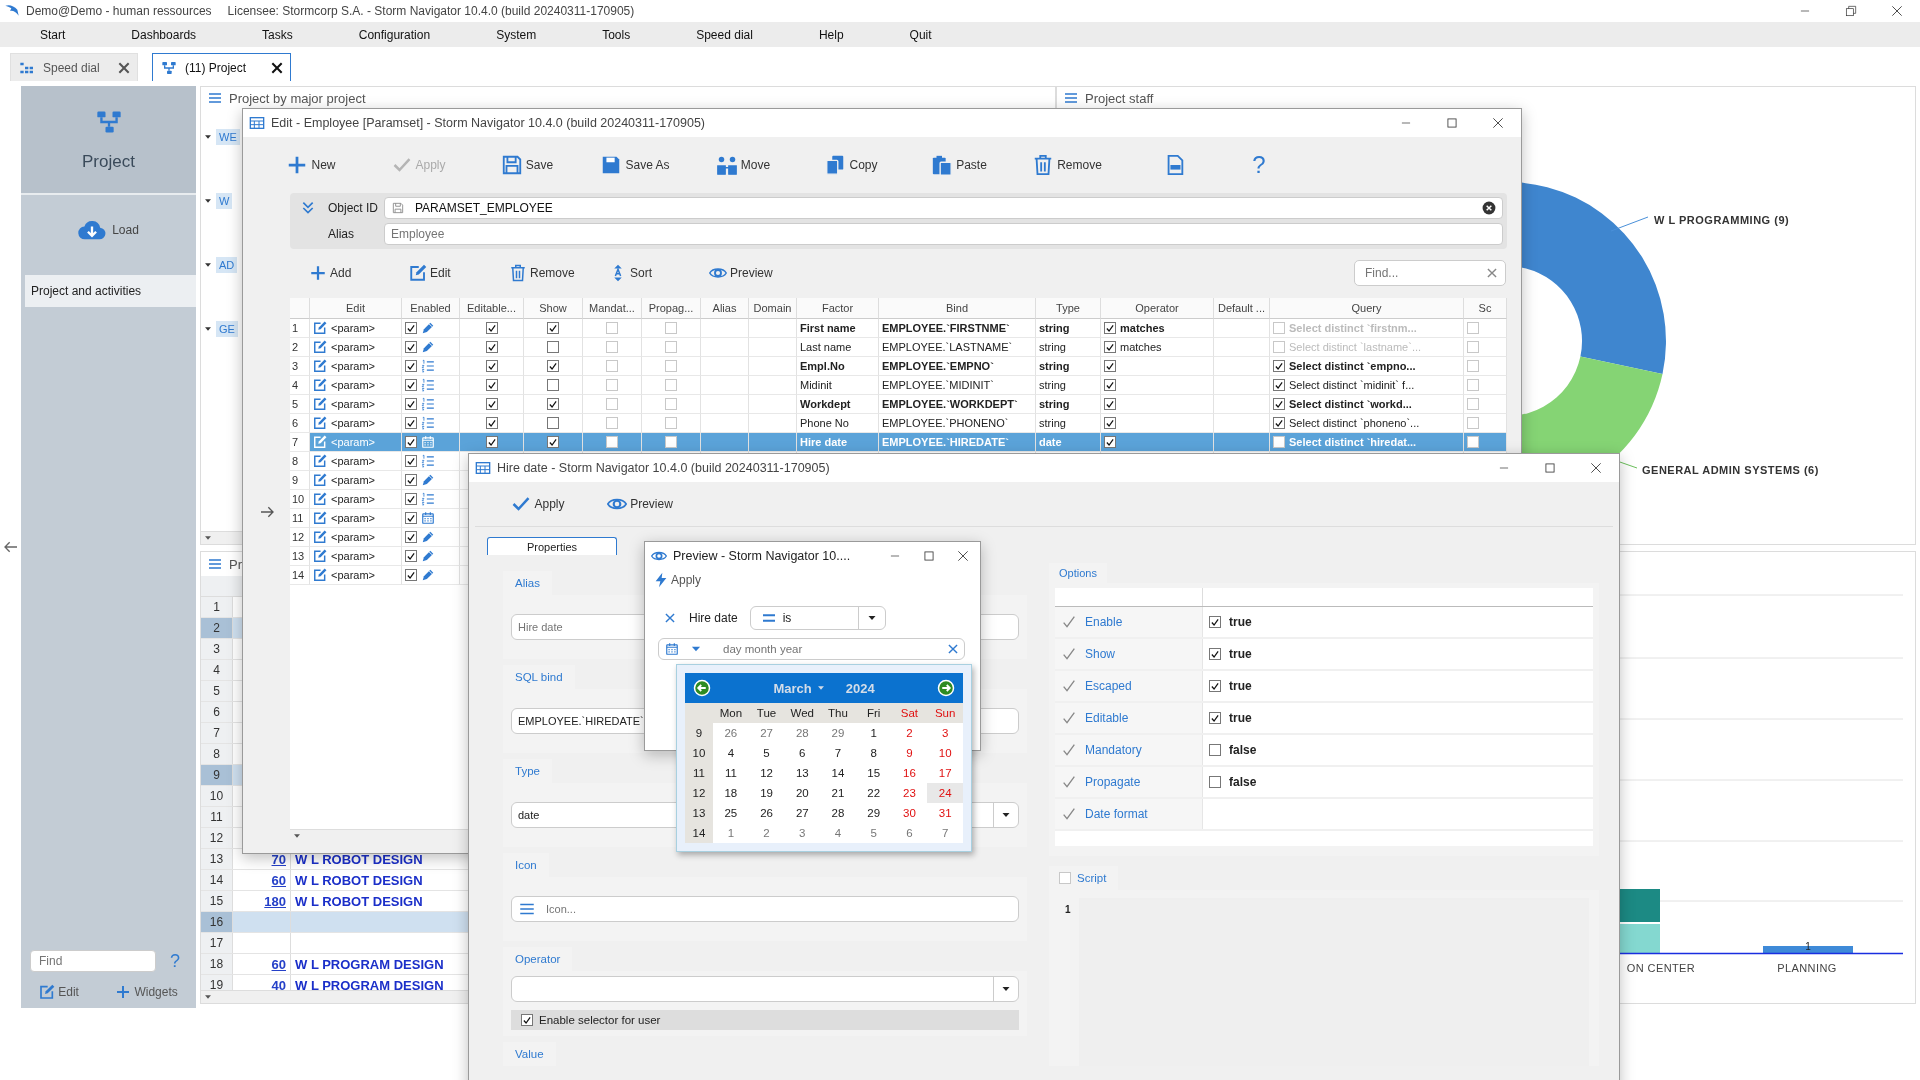 Image resolution: width=1920 pixels, height=1080 pixels. I want to click on calendar-day: 18, so click(731, 793).